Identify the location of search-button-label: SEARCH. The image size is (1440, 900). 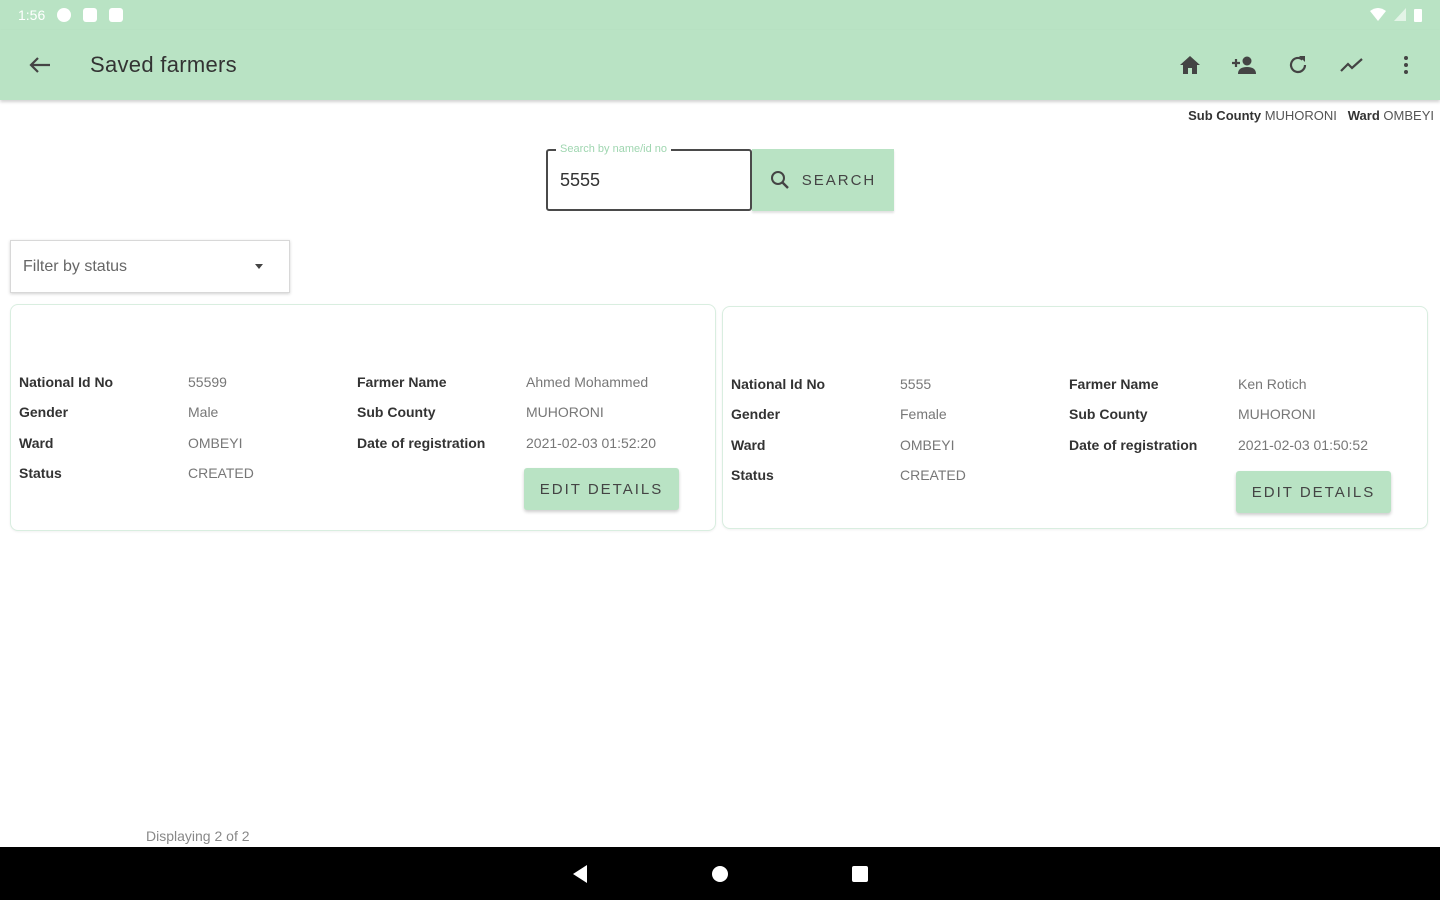
(839, 180).